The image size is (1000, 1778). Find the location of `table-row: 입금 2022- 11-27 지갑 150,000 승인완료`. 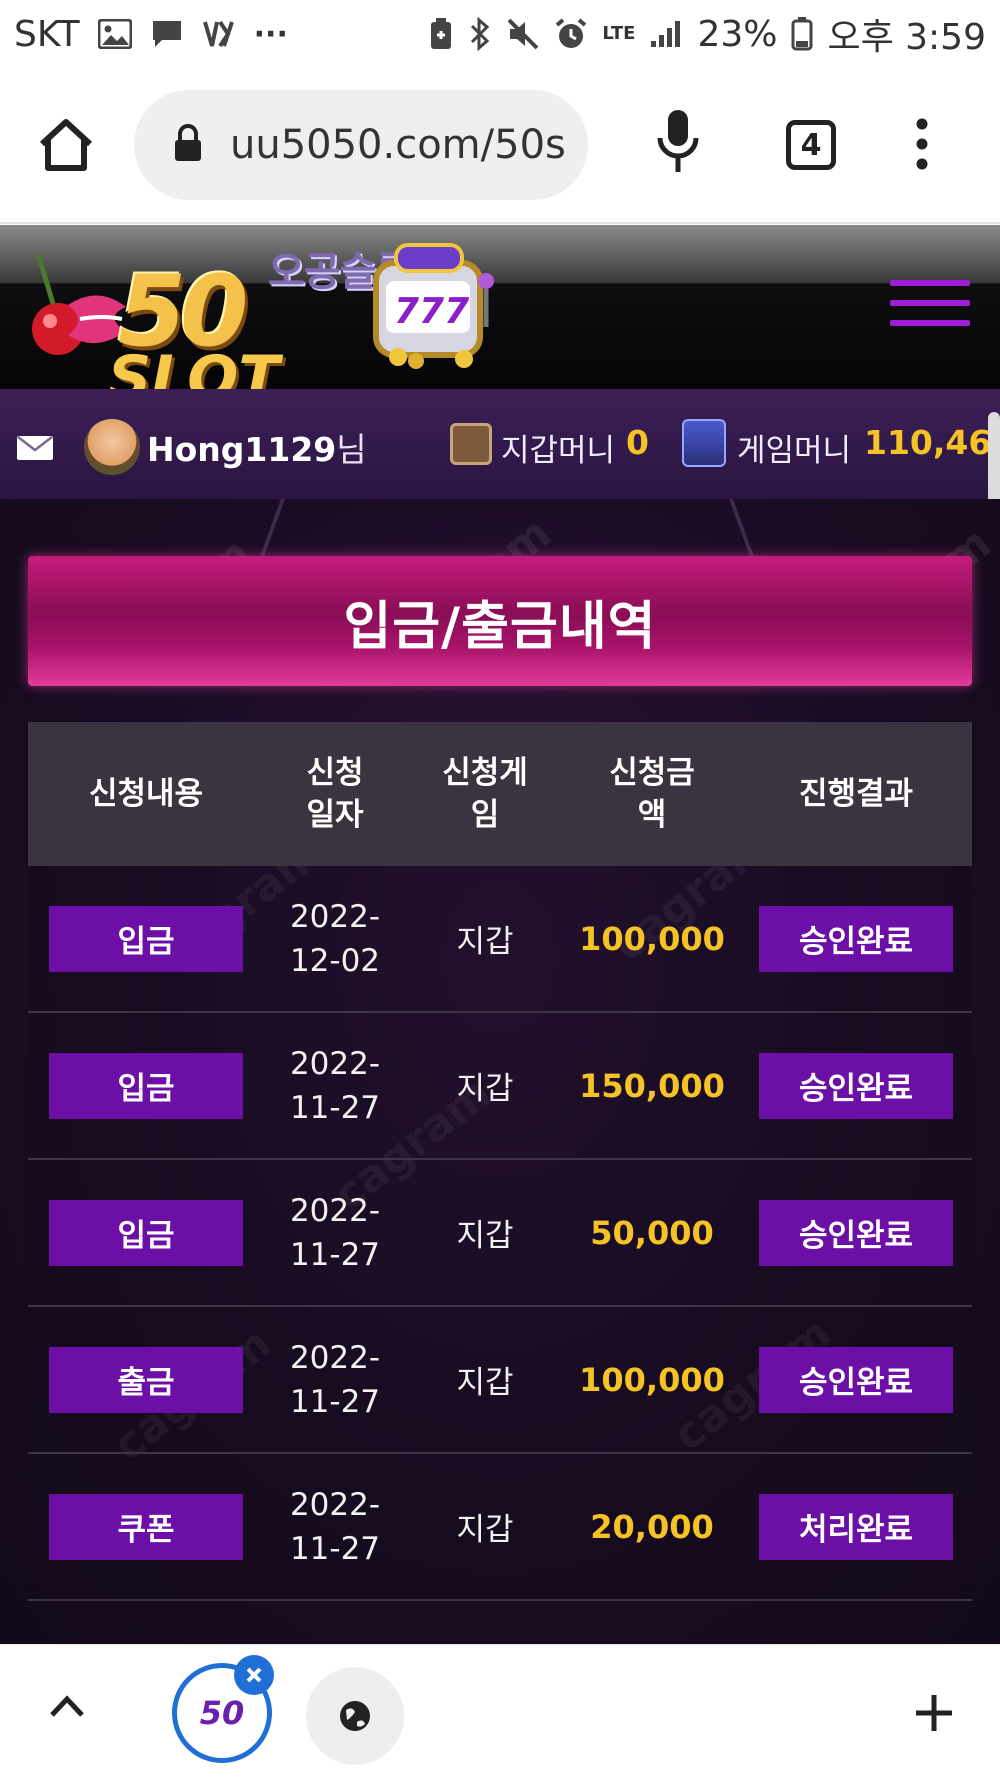

table-row: 입금 2022- 11-27 지갑 150,000 승인완료 is located at coordinates (500, 1086).